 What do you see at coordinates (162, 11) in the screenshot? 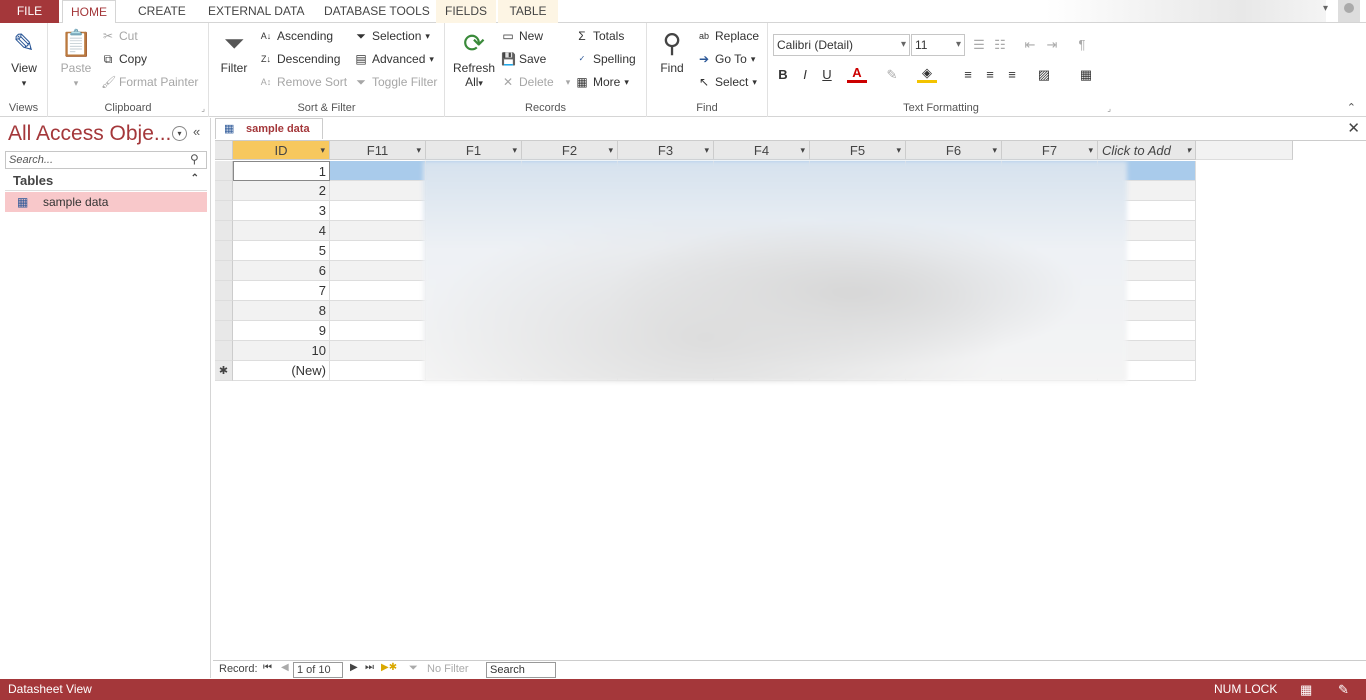
I see `tab-create: CREATE` at bounding box center [162, 11].